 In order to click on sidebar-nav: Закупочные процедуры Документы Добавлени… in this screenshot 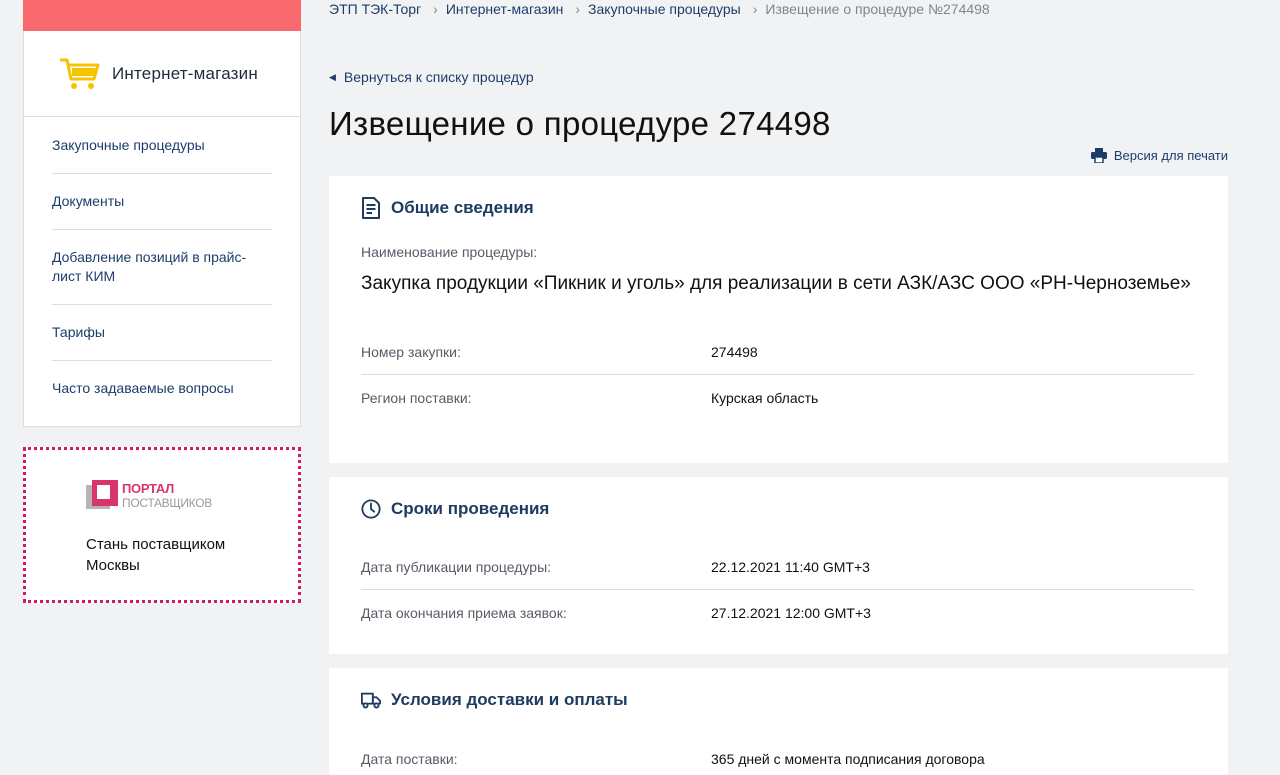, I will do `click(162, 271)`.